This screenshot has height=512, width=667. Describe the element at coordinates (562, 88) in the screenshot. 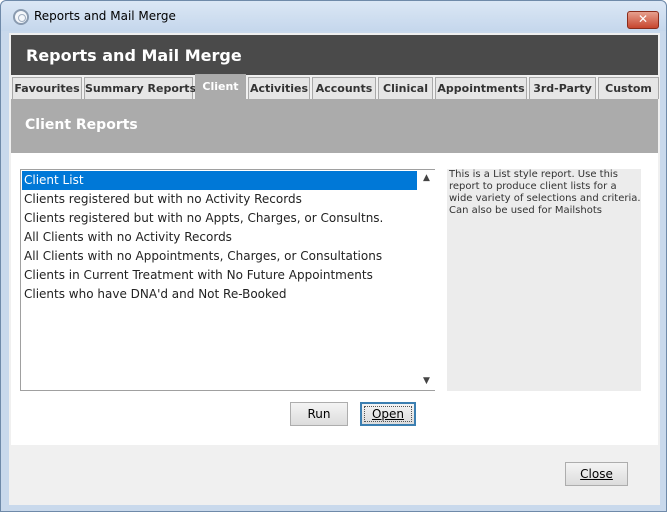

I see `tab-3rd-party: 3rd-Party` at that location.